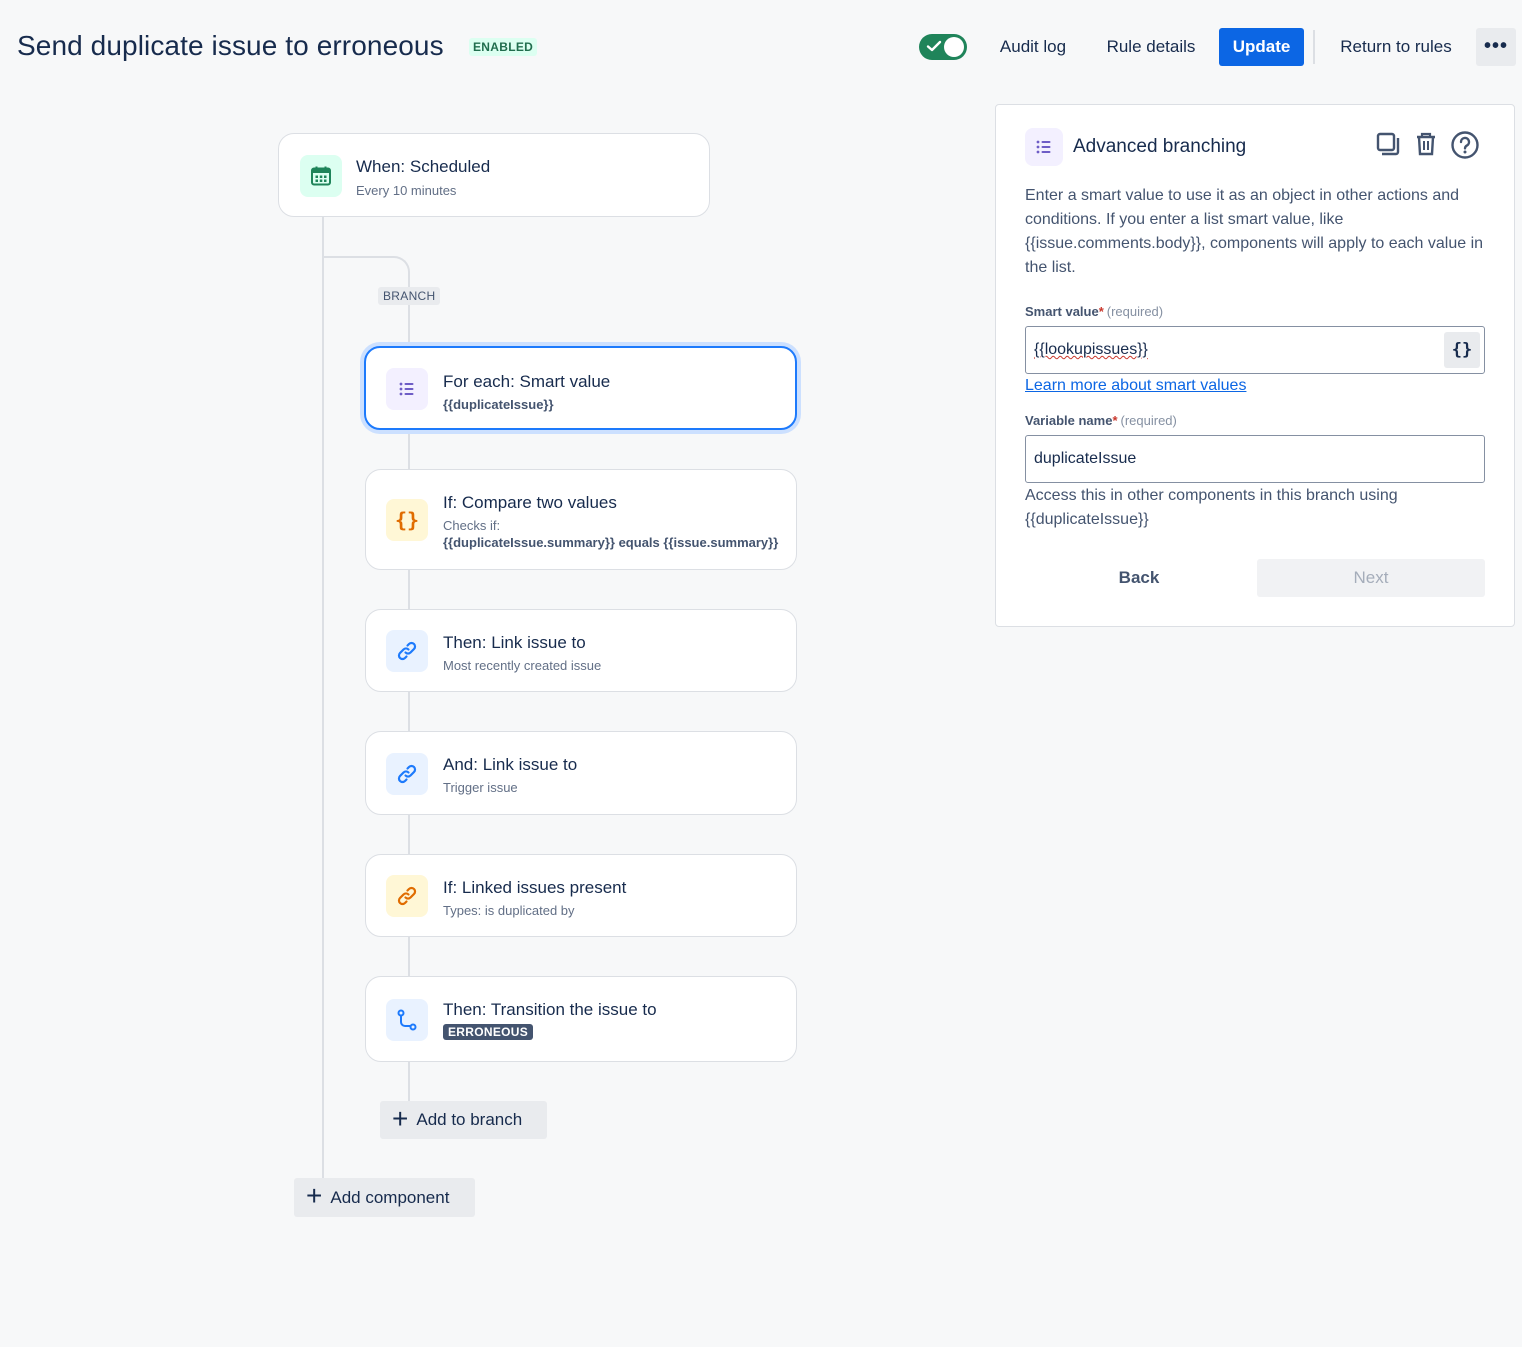 This screenshot has width=1522, height=1347. I want to click on smart-value-picker-button: {}, so click(1462, 350).